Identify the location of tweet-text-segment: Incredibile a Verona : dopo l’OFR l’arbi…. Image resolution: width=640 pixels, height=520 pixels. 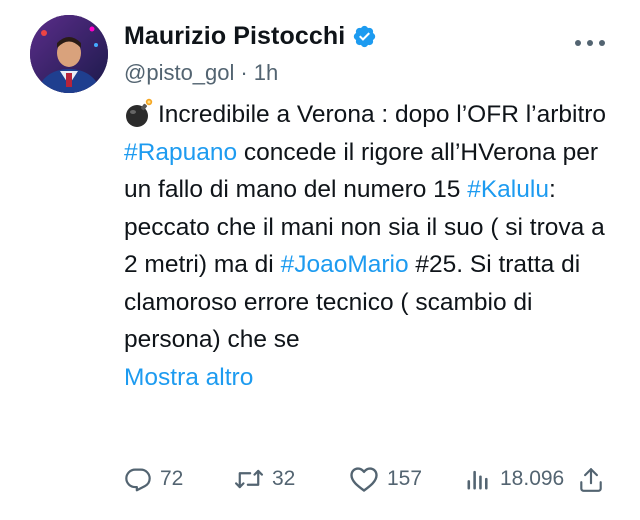
(382, 114).